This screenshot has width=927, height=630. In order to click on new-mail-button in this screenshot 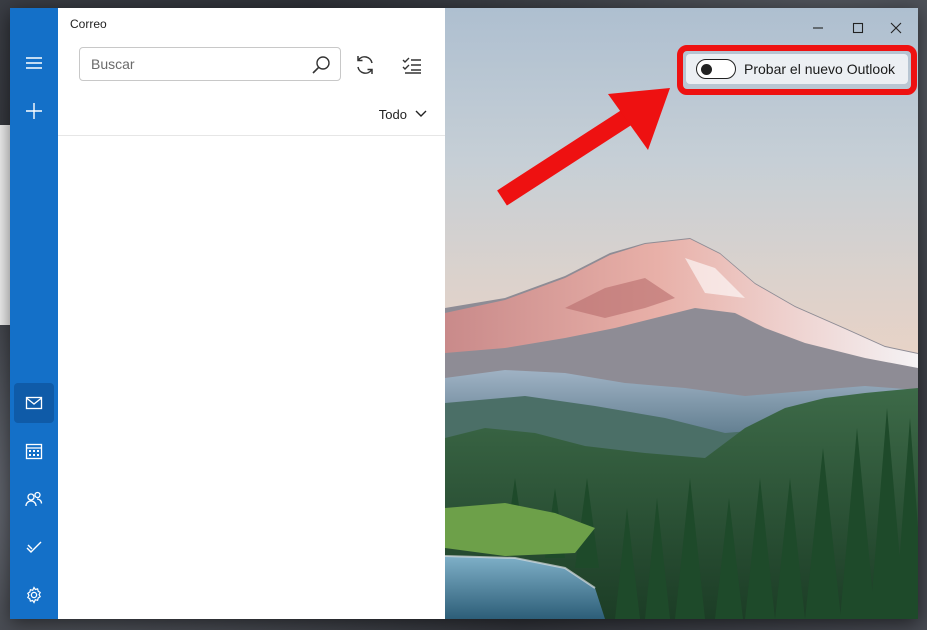, I will do `click(34, 111)`.